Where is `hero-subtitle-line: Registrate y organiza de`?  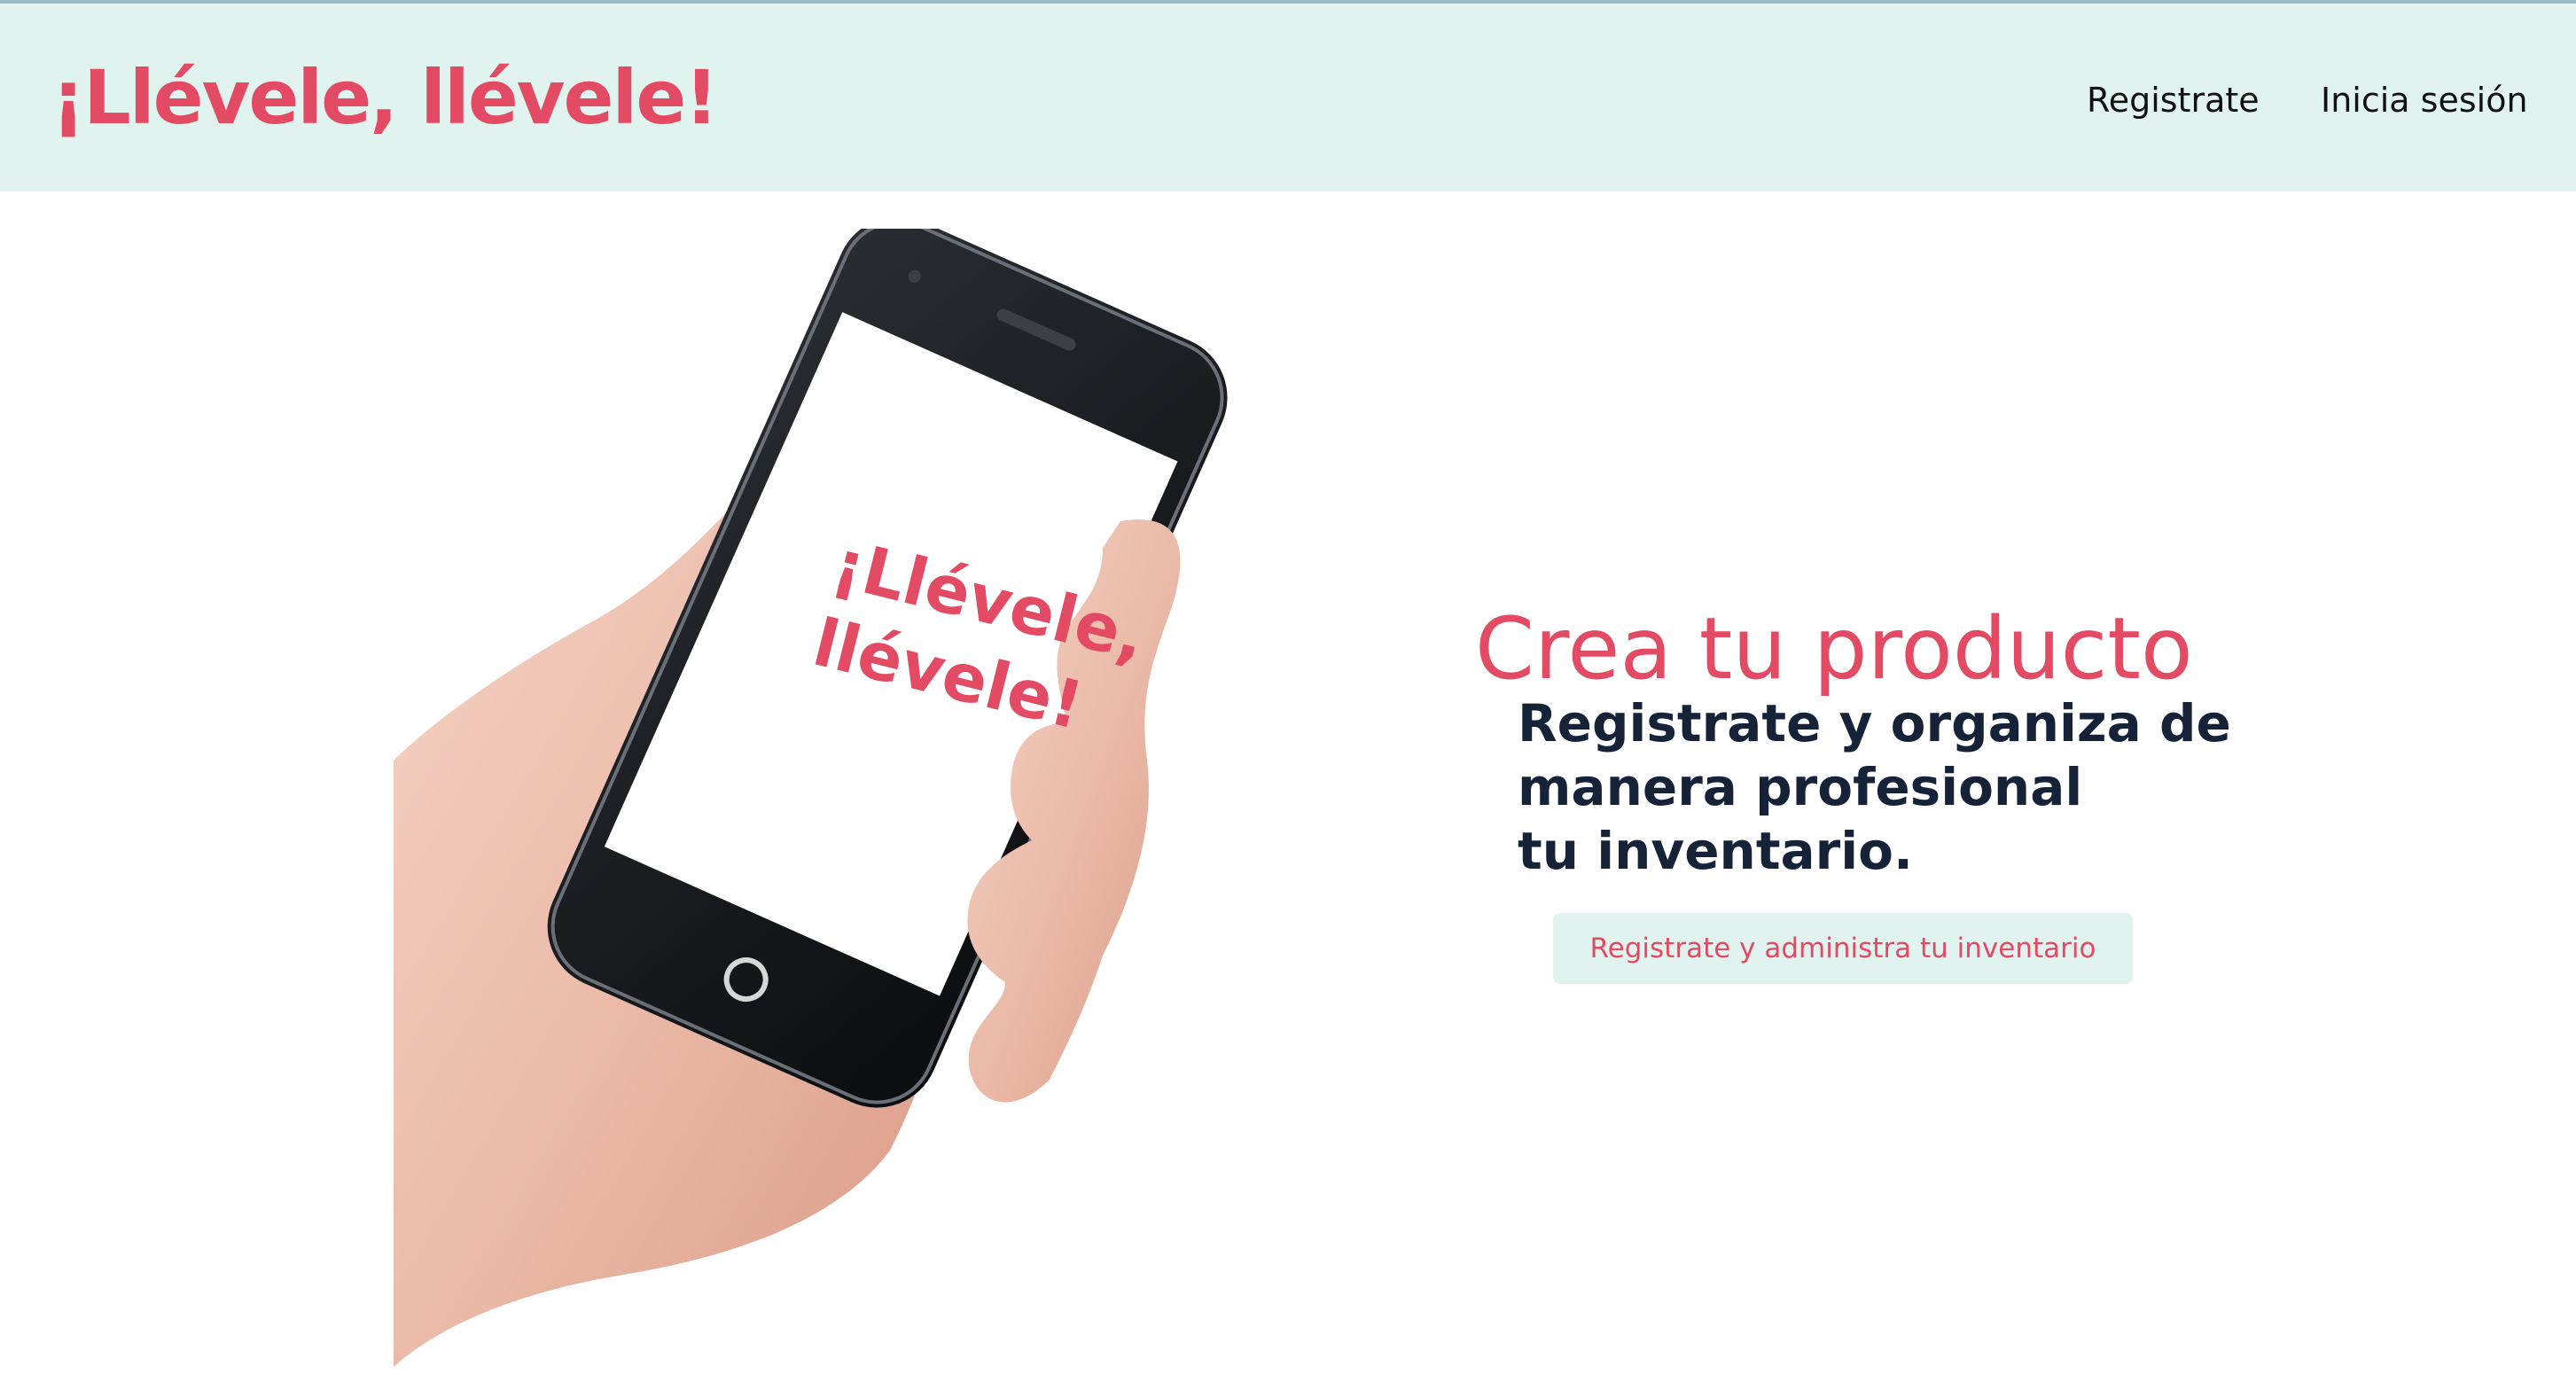 hero-subtitle-line: Registrate y organiza de is located at coordinates (1874, 723).